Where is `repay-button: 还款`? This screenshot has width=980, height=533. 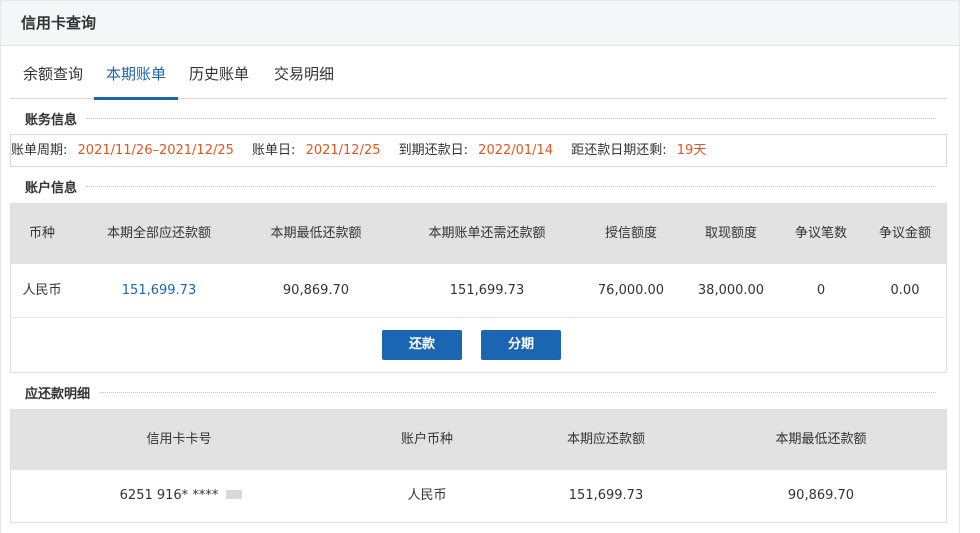 repay-button: 还款 is located at coordinates (422, 345).